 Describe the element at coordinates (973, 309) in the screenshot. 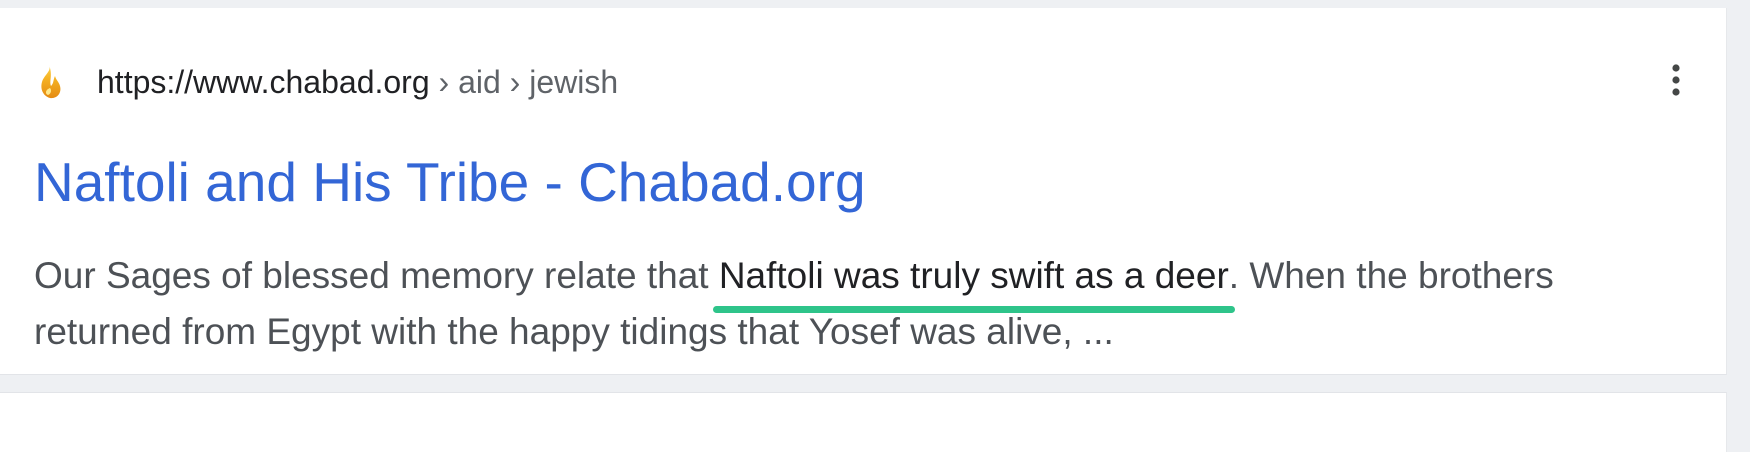

I see `highlight-underline` at that location.